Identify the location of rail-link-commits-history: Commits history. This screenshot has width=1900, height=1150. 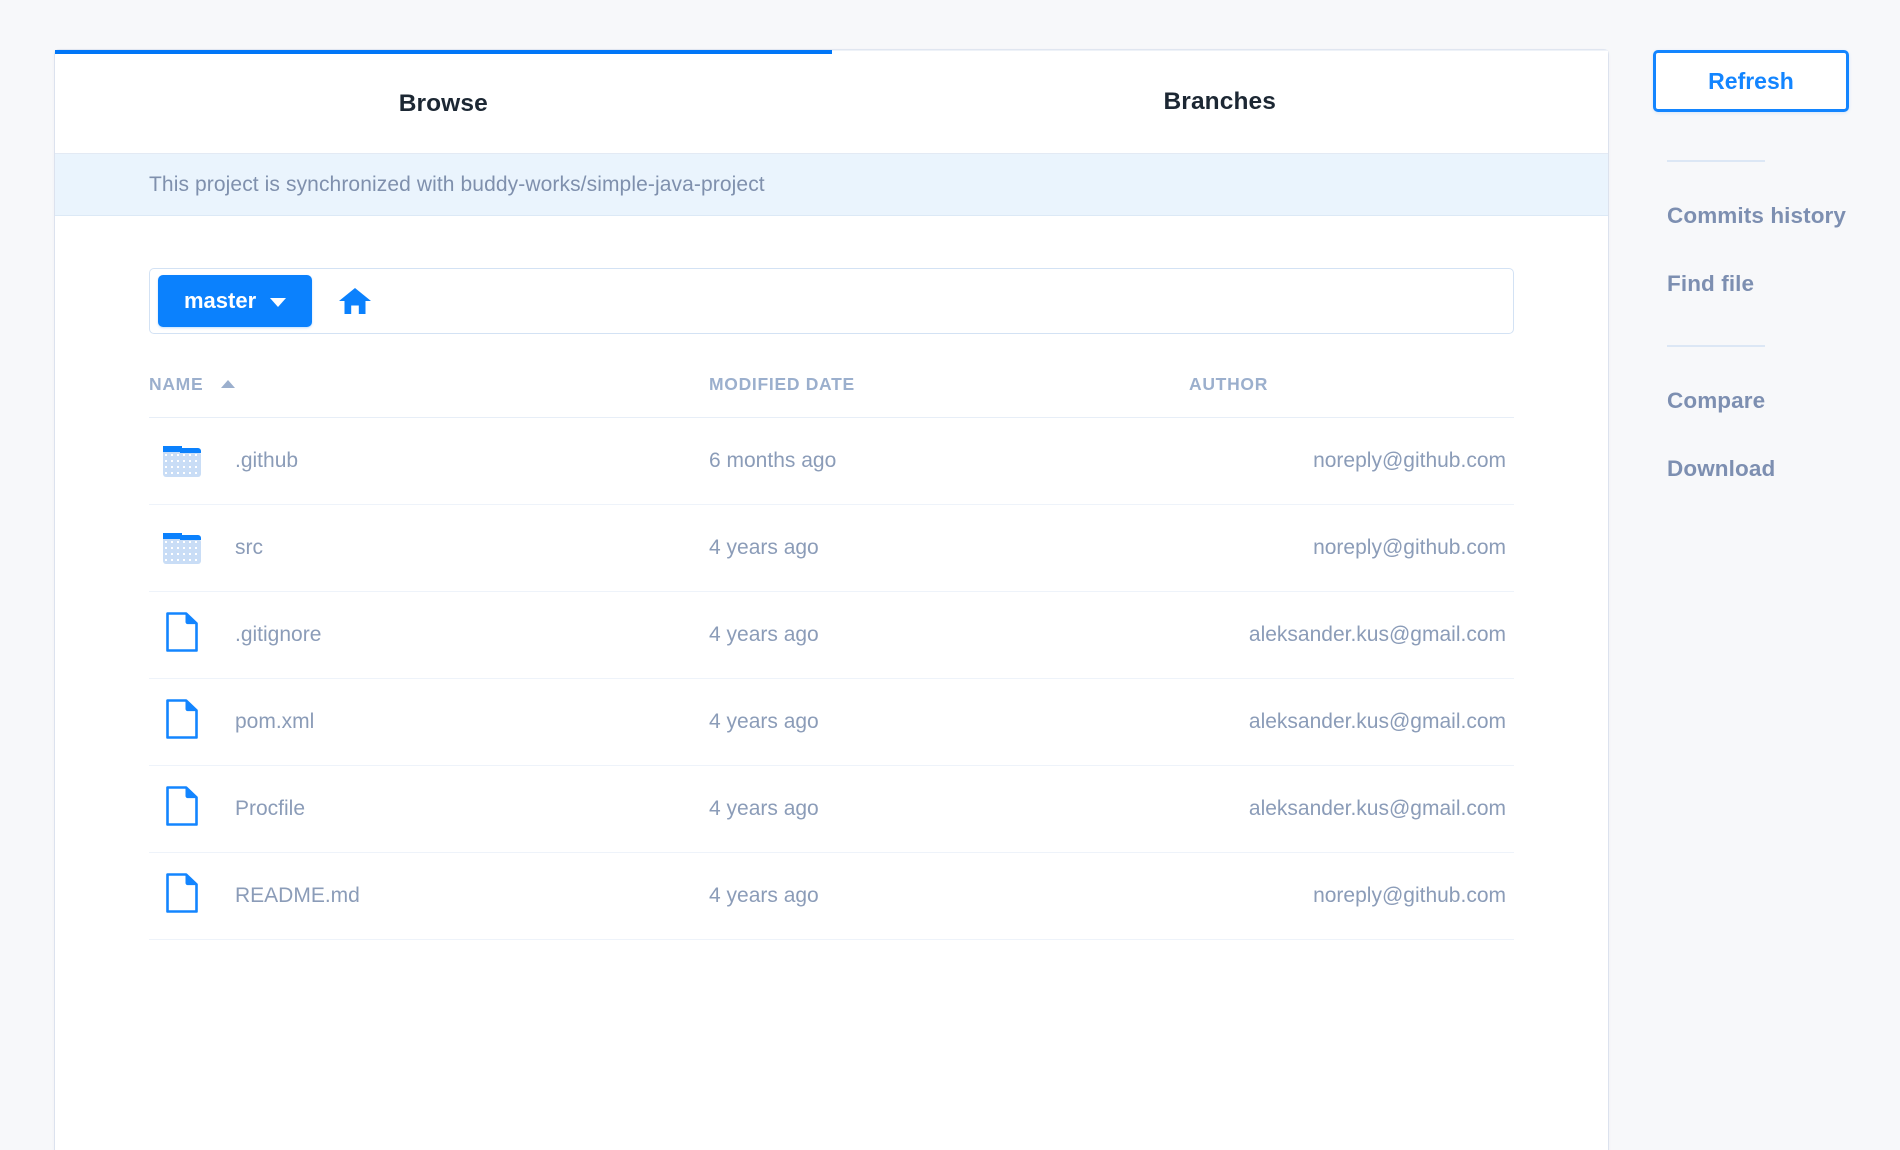
(1765, 216).